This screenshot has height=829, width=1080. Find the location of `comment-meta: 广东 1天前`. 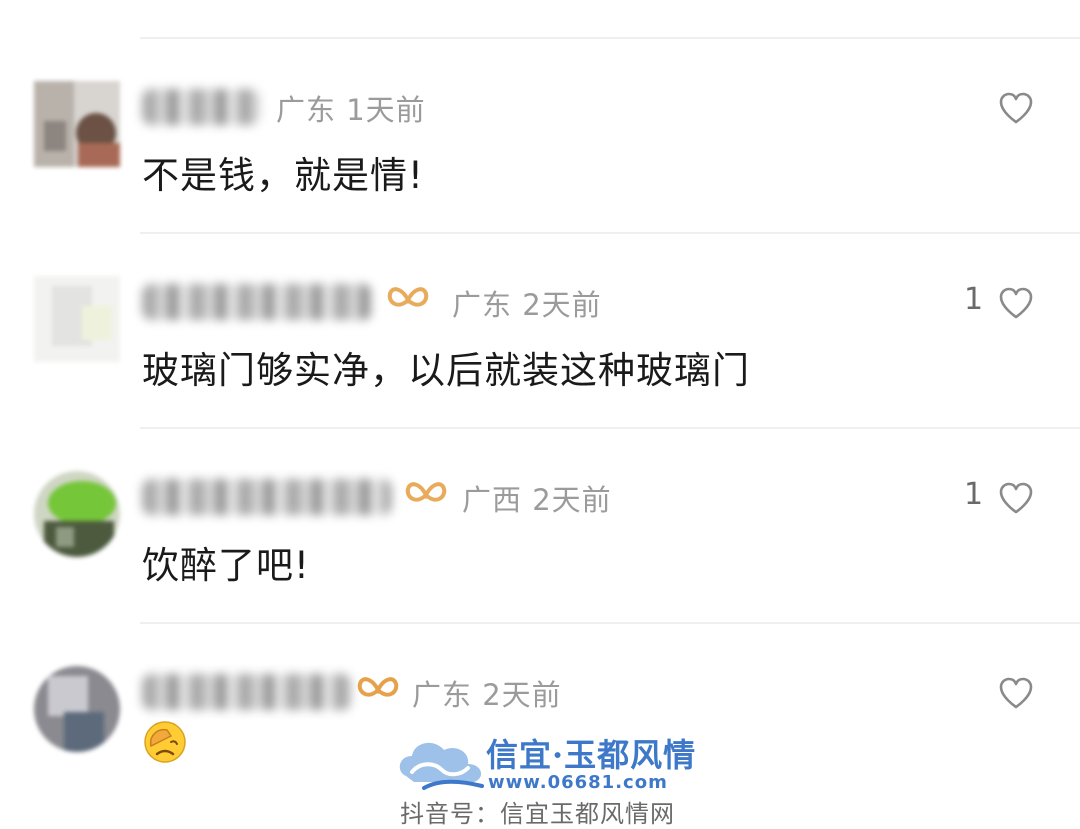

comment-meta: 广东 1天前 is located at coordinates (351, 108).